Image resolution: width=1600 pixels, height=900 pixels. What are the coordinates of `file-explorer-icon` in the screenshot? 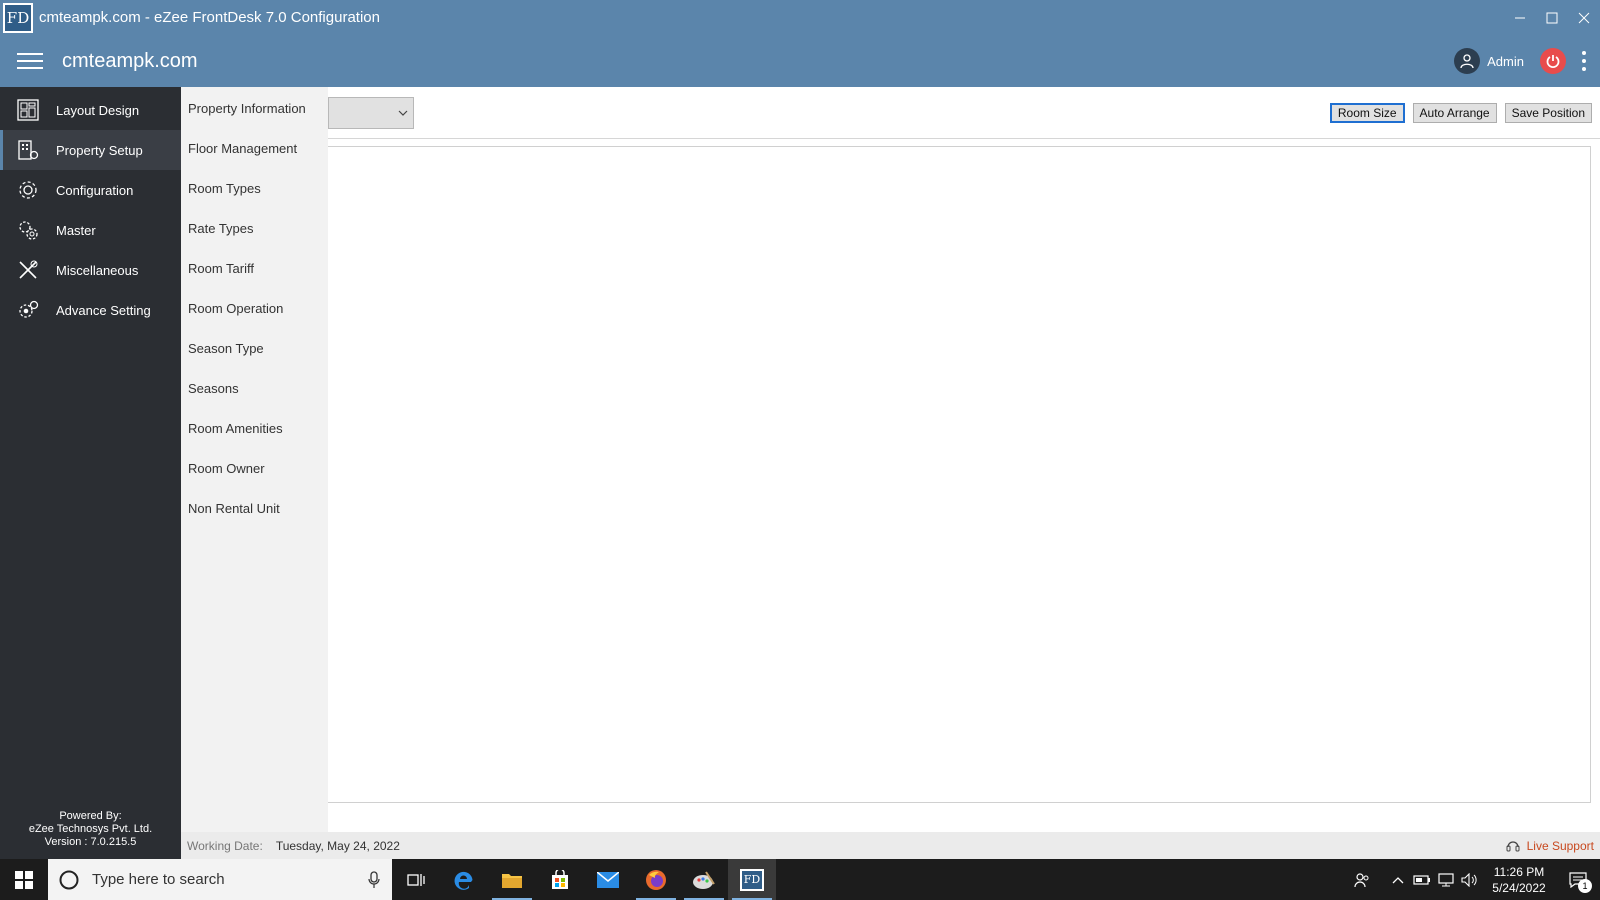 It's located at (512, 879).